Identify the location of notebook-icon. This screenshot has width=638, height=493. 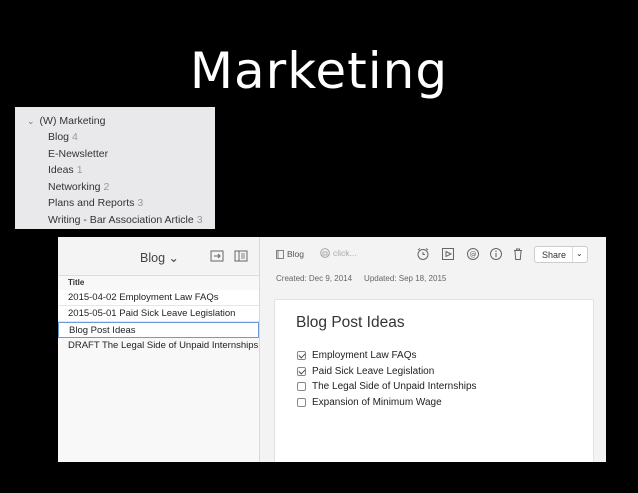
(280, 254).